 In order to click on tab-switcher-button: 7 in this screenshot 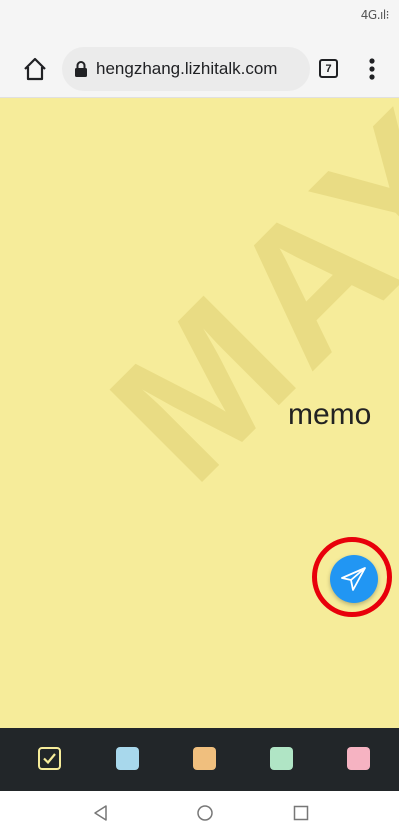, I will do `click(328, 68)`.